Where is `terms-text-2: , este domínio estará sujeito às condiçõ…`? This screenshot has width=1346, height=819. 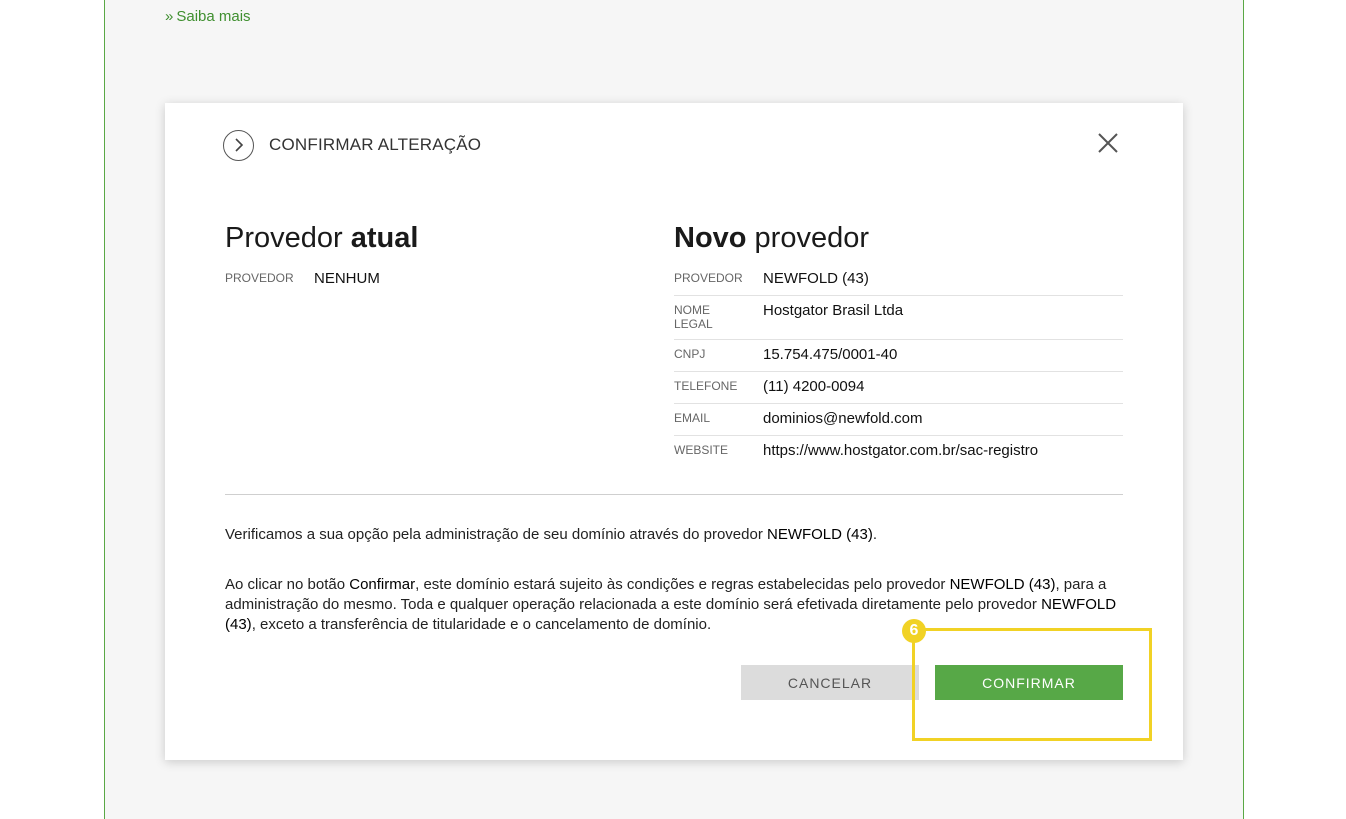
terms-text-2: , este domínio estará sujeito às condiçõ… is located at coordinates (682, 584).